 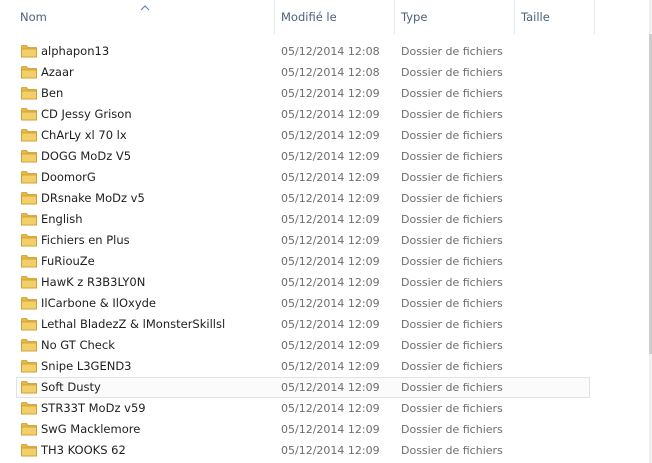 What do you see at coordinates (133, 324) in the screenshot?
I see `file-name: Lethal BladezZ & lMonsterSkillsl` at bounding box center [133, 324].